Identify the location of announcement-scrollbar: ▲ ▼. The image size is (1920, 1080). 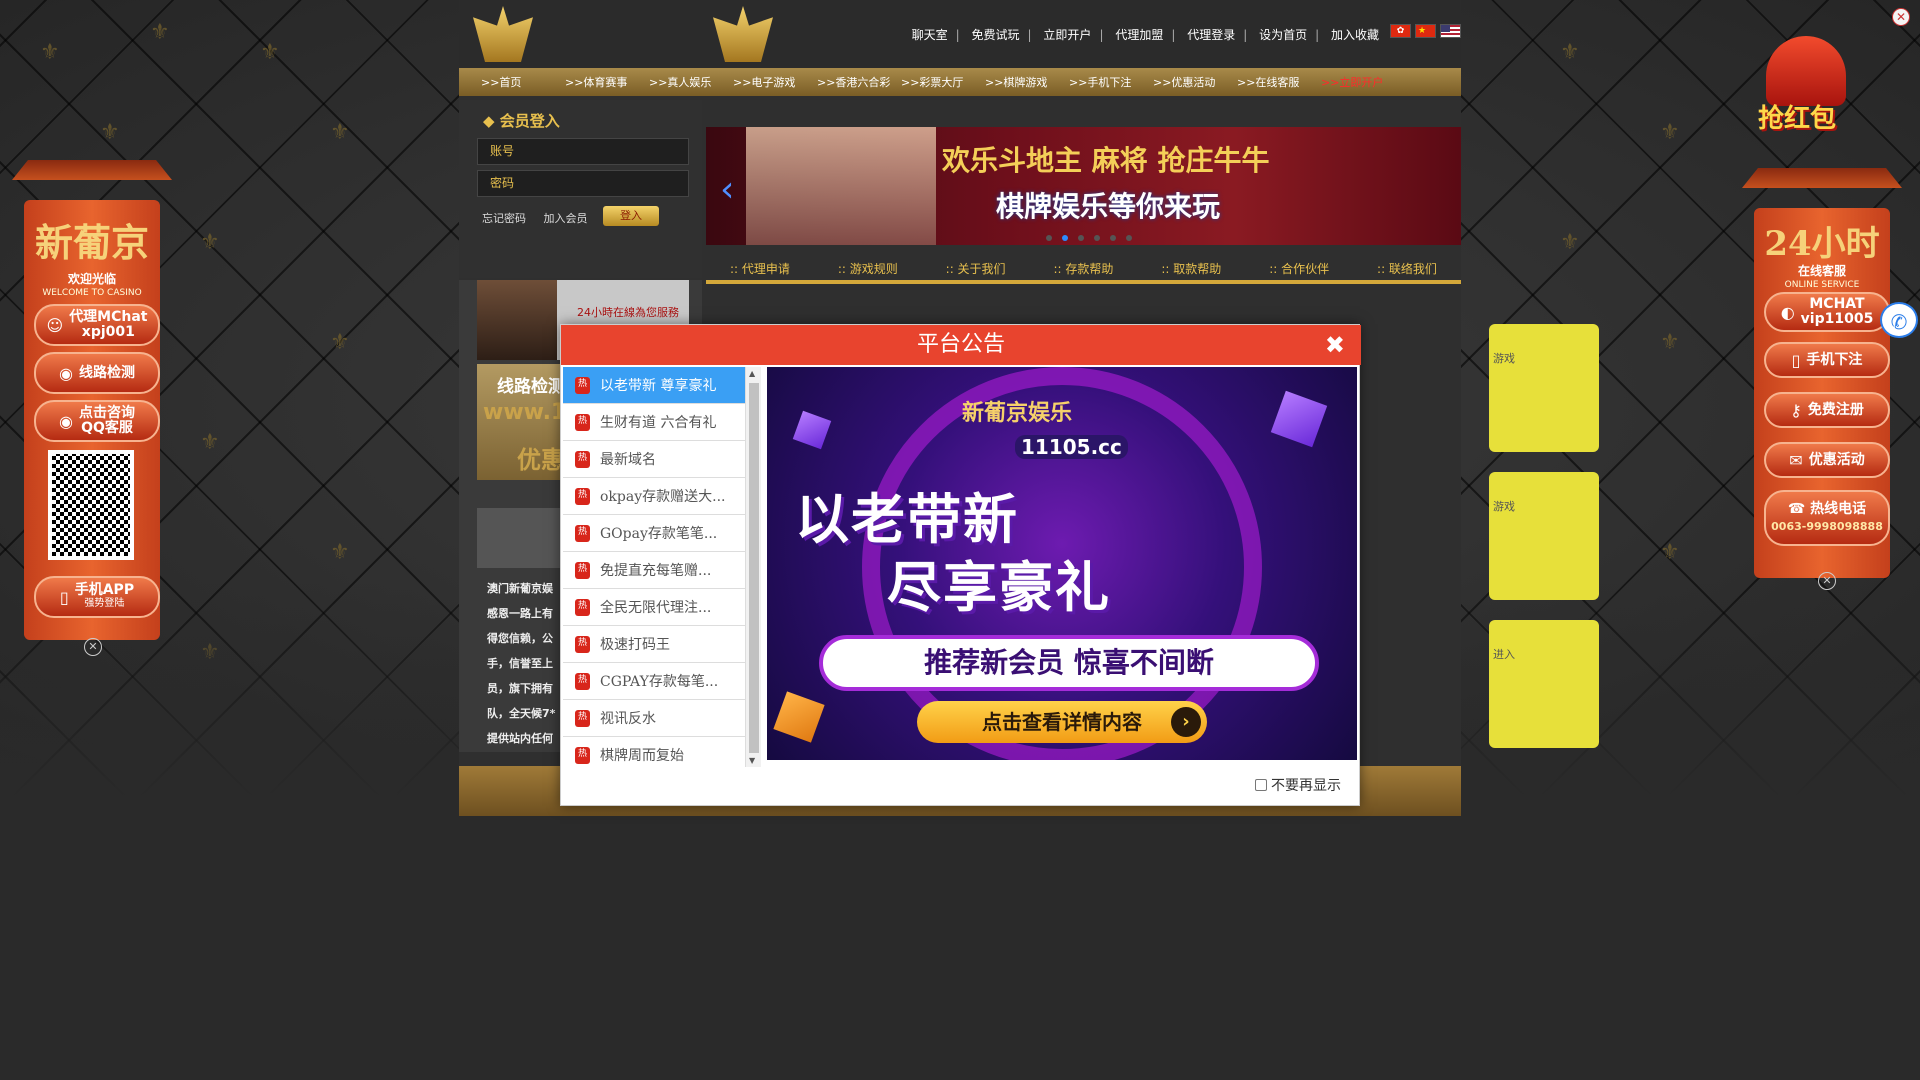
(753, 567).